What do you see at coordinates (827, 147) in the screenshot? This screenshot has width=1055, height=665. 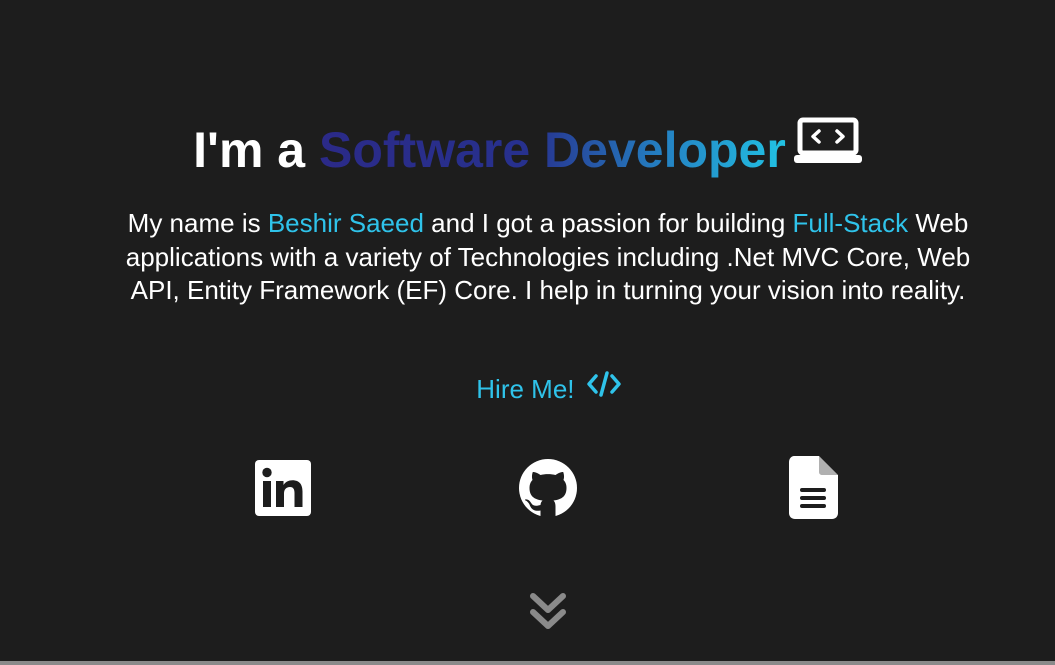 I see `laptop-code-icon` at bounding box center [827, 147].